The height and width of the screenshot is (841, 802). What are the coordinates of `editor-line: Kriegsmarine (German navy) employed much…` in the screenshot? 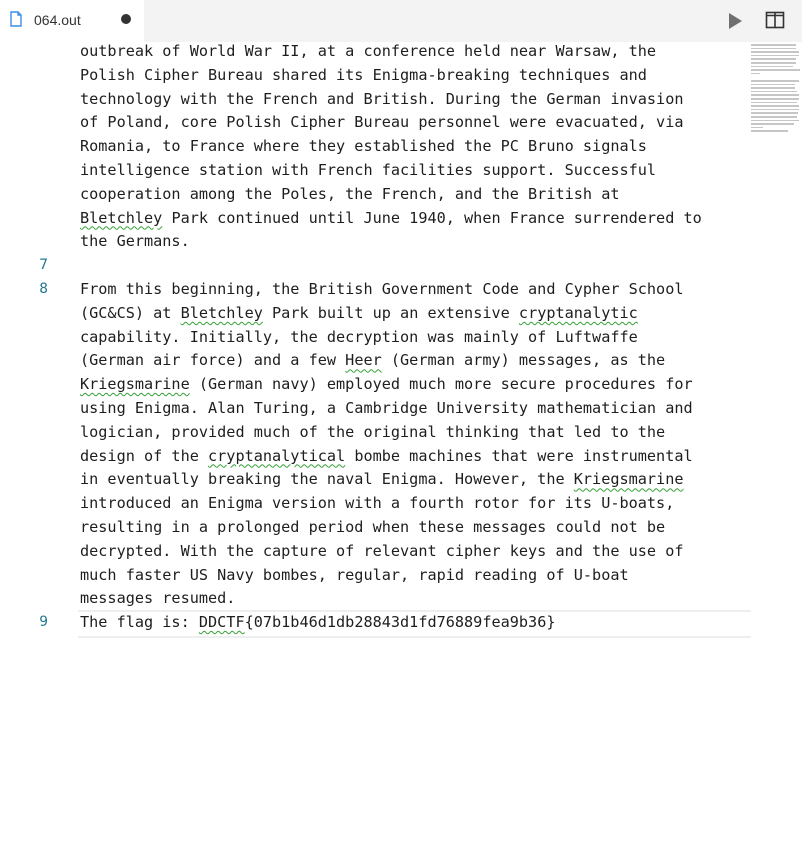 It's located at (401, 385).